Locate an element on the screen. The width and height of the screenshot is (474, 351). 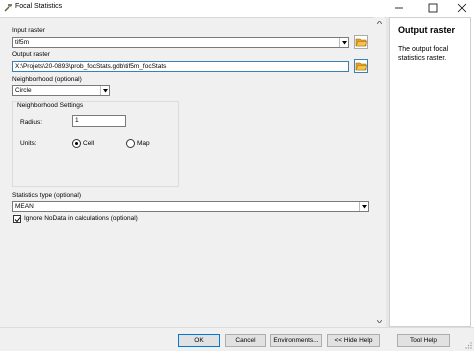
neighborhood-value: Circle is located at coordinates (23, 90).